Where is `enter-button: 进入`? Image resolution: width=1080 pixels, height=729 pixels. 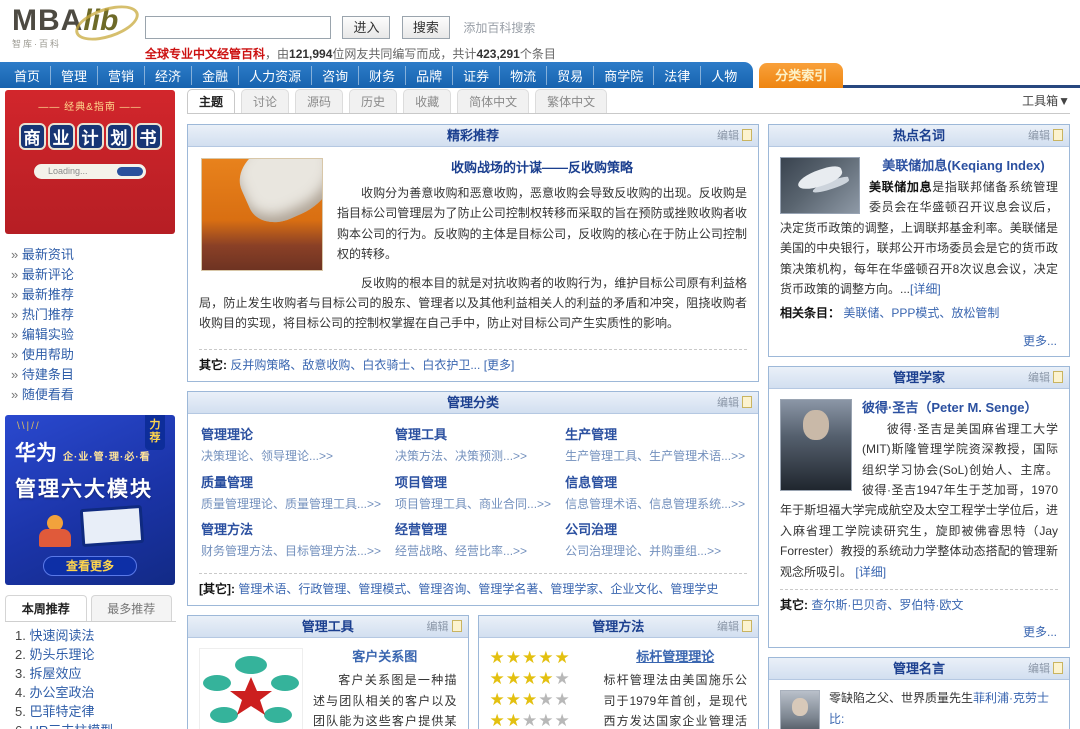 enter-button: 进入 is located at coordinates (366, 27).